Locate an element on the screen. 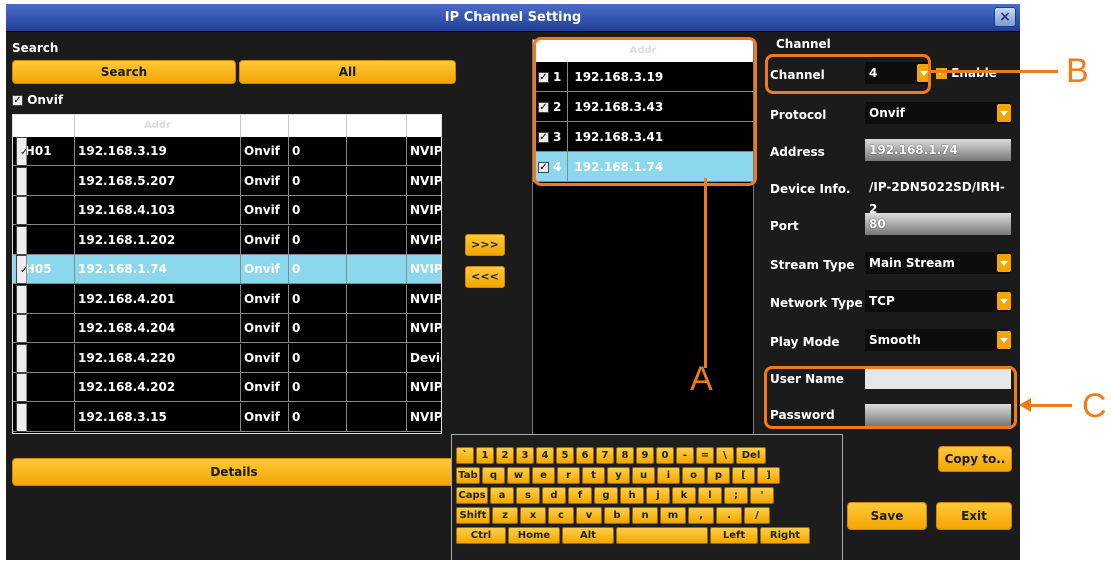  key-k2: w is located at coordinates (518, 475).